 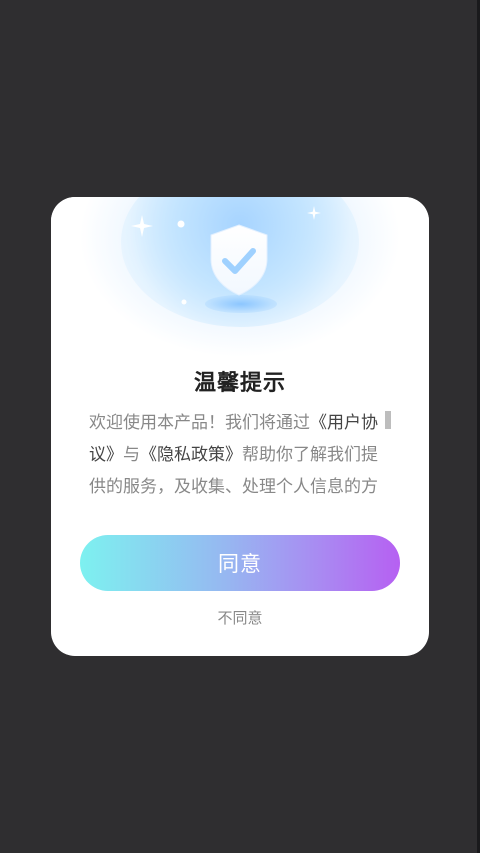 I want to click on agree-button: 同意, so click(x=240, y=563).